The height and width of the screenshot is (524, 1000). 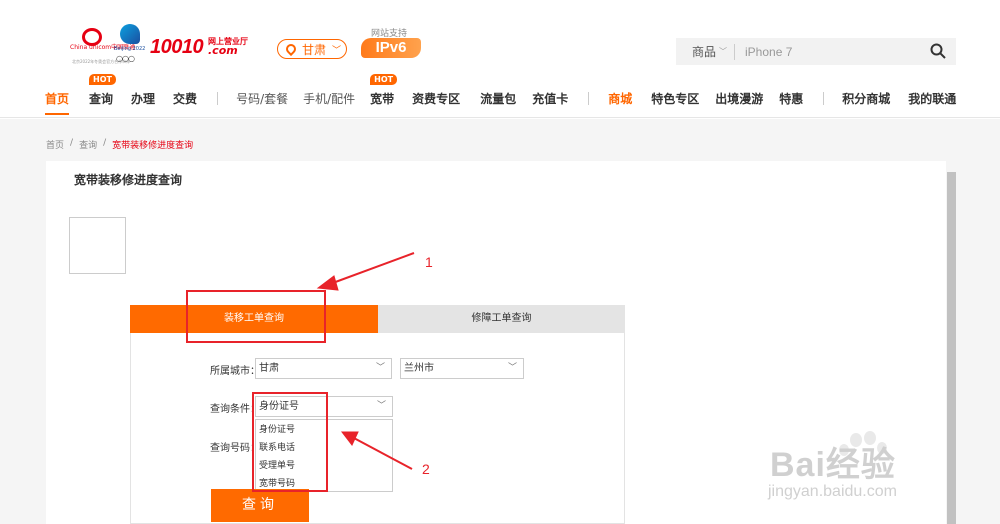 What do you see at coordinates (501, 319) in the screenshot?
I see `tab-repair-orders: 修障工单查询` at bounding box center [501, 319].